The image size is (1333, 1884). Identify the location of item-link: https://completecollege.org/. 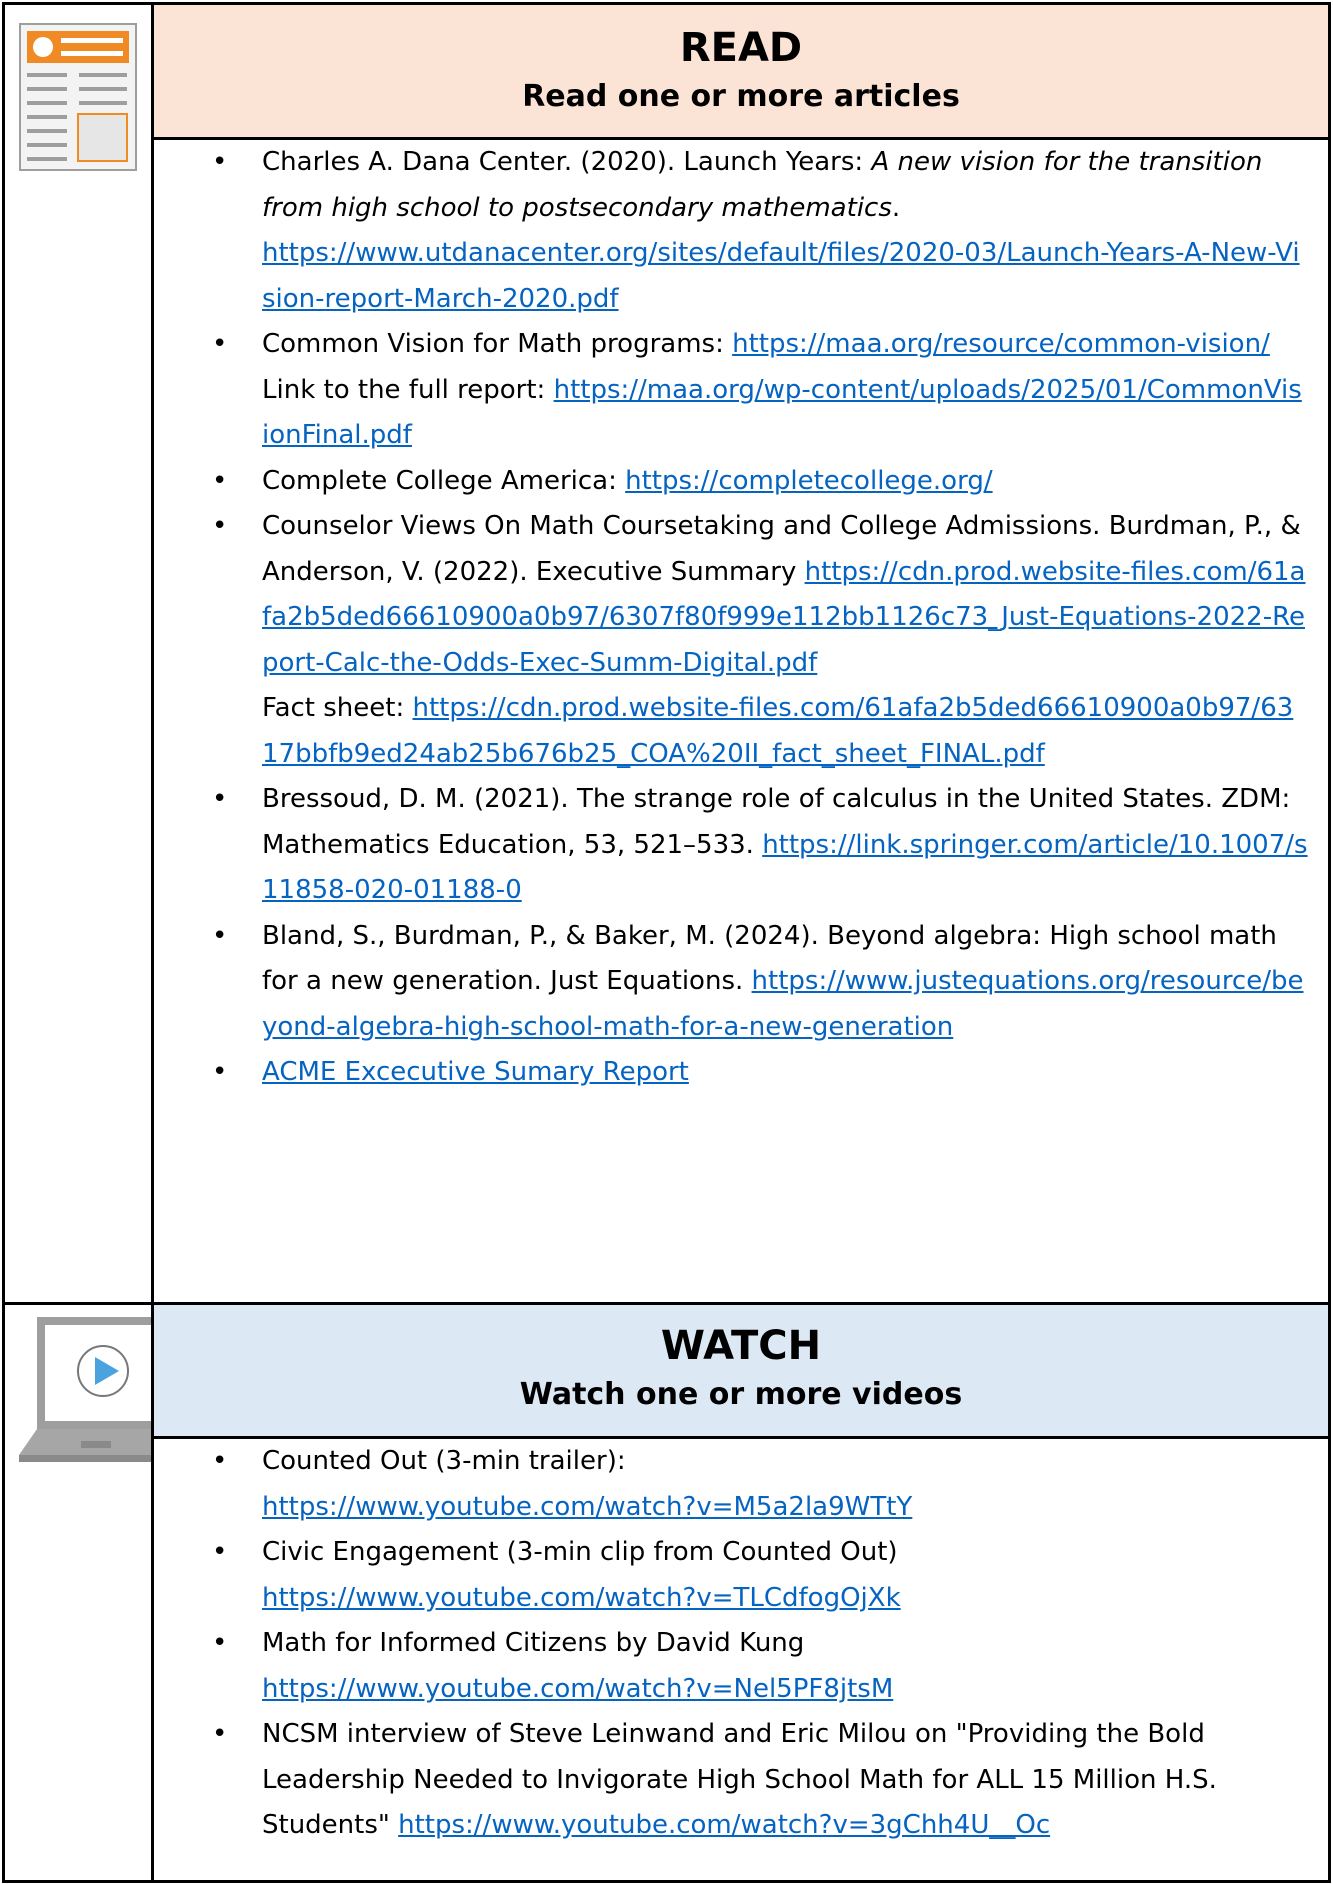
(808, 481).